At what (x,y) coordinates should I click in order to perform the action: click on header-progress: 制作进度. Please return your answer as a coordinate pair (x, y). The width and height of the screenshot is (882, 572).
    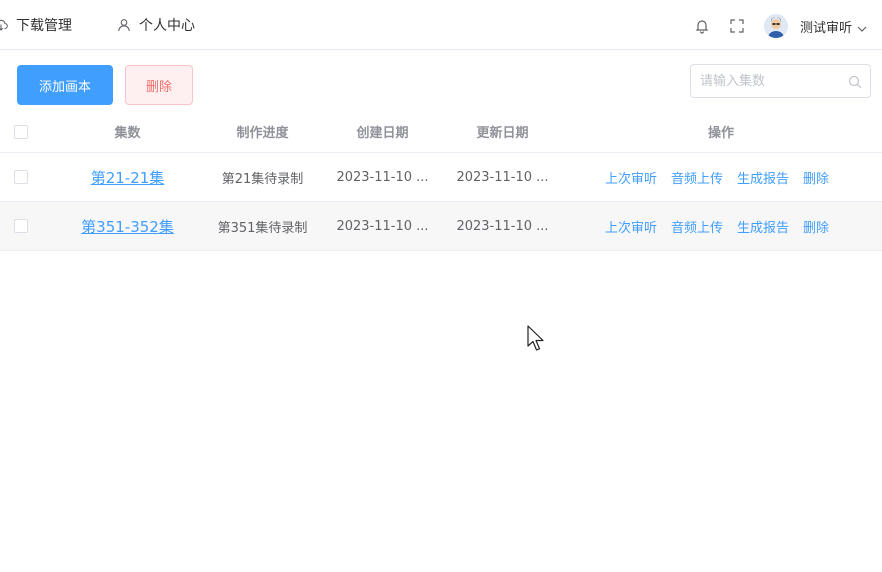
    Looking at the image, I should click on (262, 133).